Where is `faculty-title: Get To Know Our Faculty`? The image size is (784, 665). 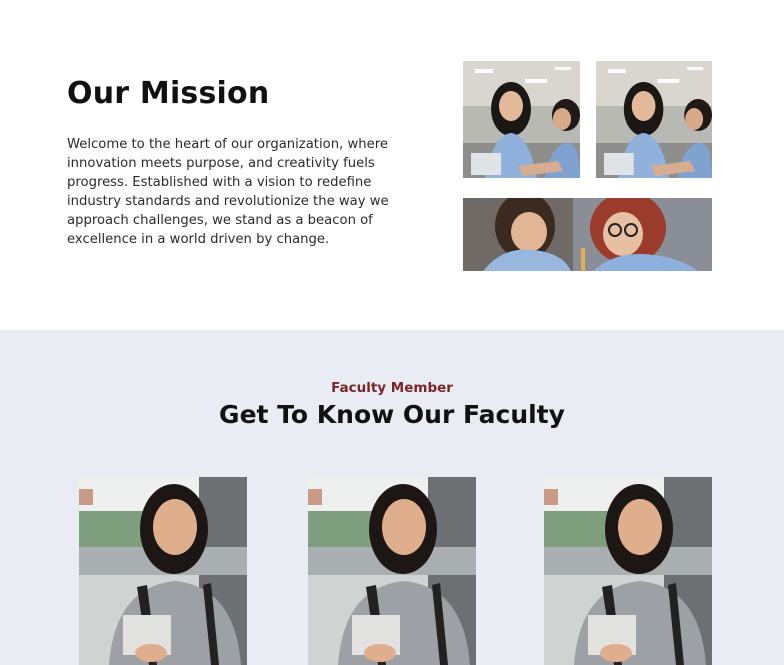
faculty-title: Get To Know Our Faculty is located at coordinates (392, 414).